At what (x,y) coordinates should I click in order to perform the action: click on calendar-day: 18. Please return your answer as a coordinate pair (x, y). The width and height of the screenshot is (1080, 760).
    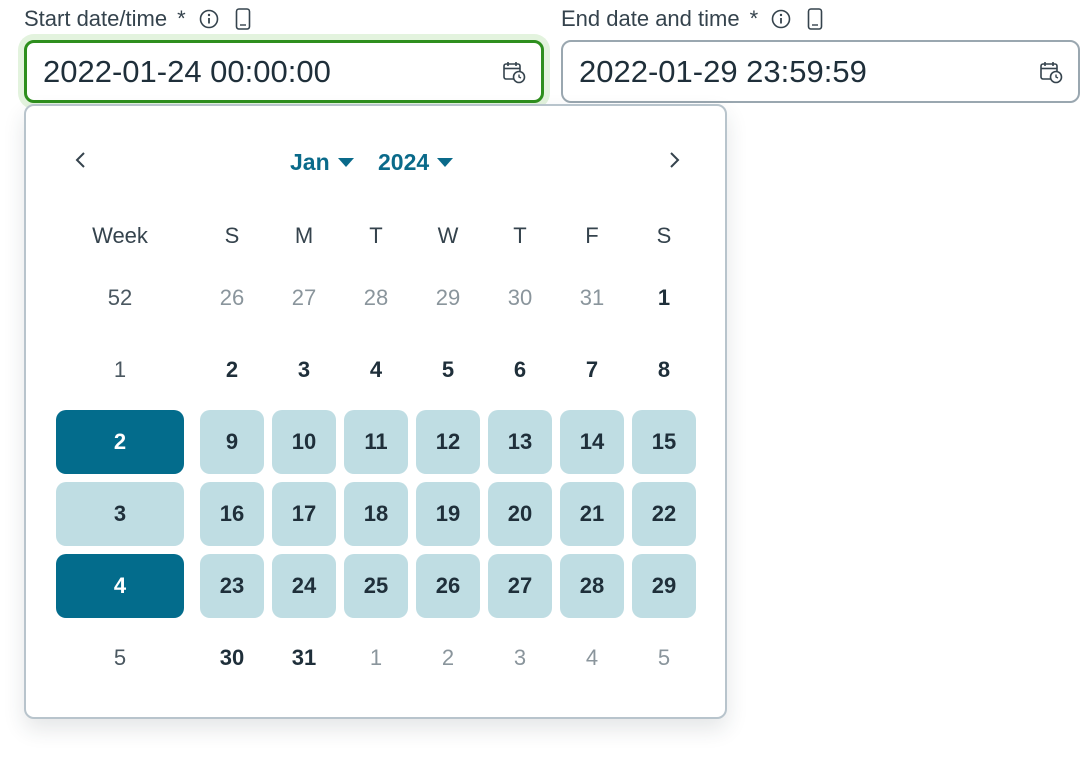
    Looking at the image, I should click on (376, 514).